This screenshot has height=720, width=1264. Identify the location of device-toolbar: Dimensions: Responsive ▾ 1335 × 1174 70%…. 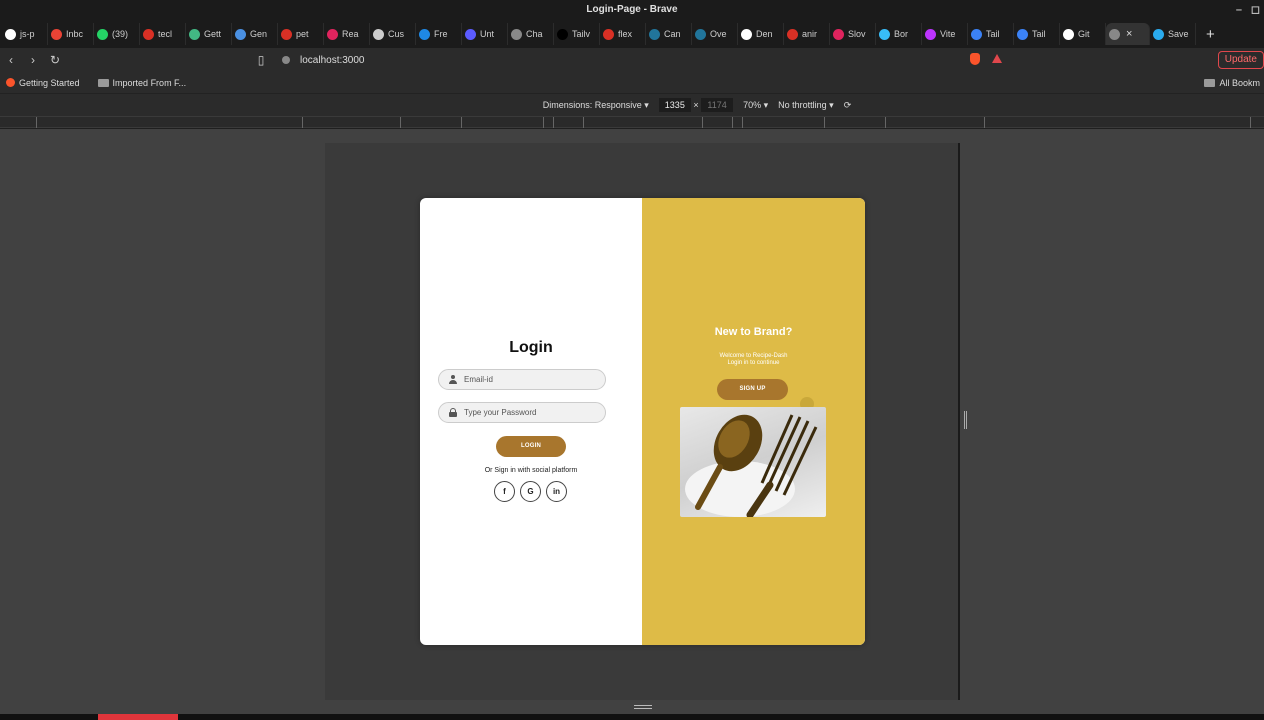
(632, 105).